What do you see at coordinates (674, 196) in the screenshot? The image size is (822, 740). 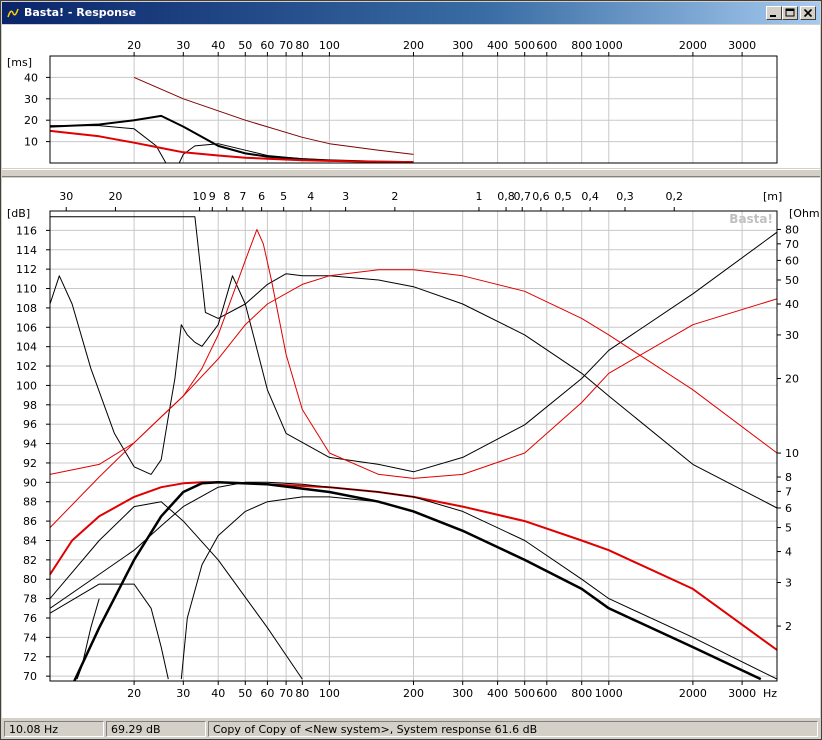 I see `wavelength-tick-label: 0,2` at bounding box center [674, 196].